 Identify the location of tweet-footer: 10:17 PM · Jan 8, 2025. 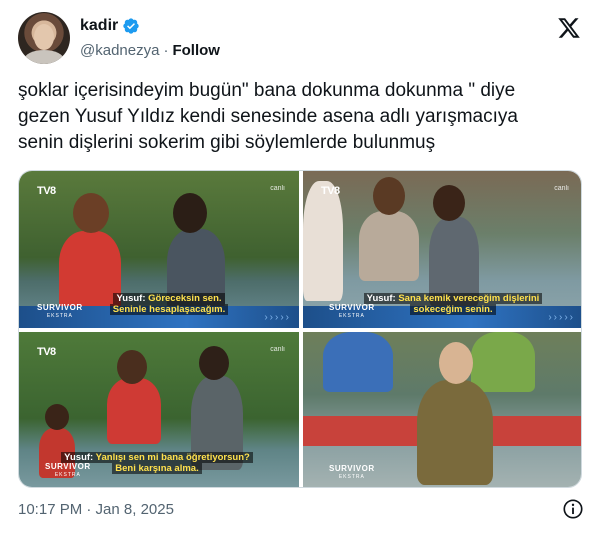
(301, 509).